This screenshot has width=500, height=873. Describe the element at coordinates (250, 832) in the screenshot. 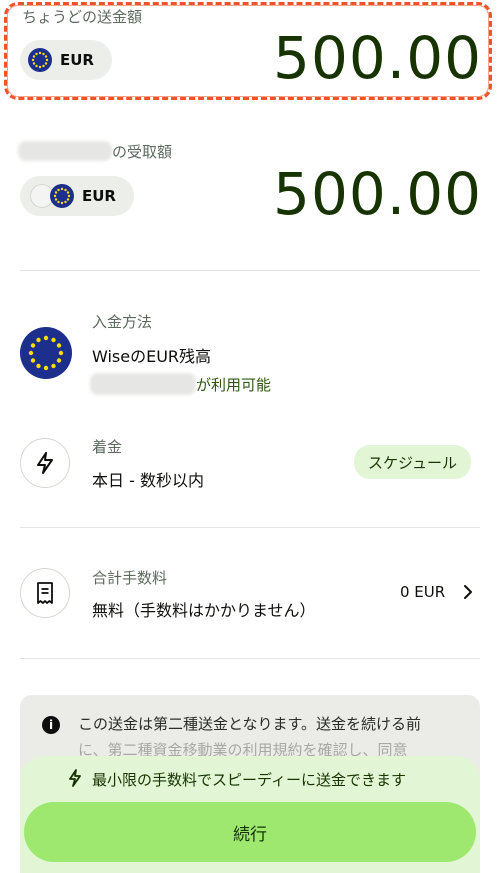

I see `continue-button: 続行` at that location.